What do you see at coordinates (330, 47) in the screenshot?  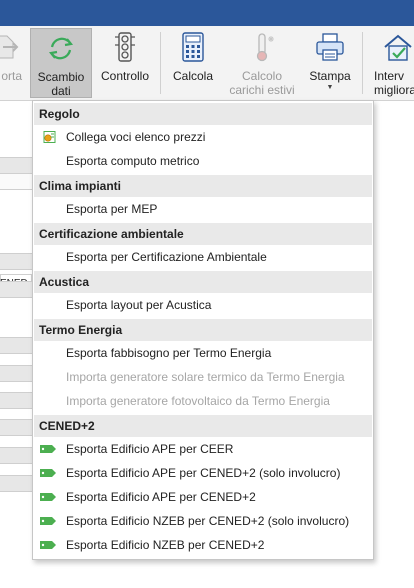 I see `printer-icon` at bounding box center [330, 47].